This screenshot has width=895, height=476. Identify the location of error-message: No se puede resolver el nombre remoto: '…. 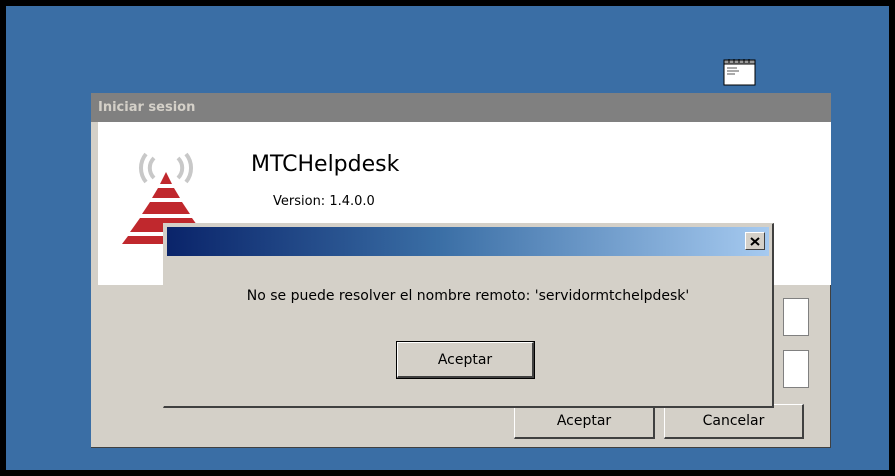
(468, 296).